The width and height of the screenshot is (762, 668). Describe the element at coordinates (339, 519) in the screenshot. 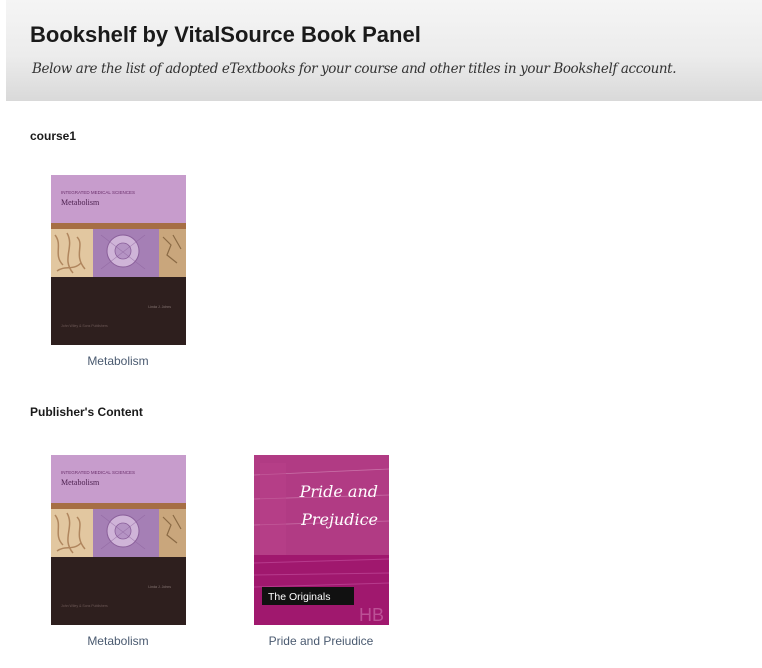

I see `cover-title-line2: Prejudice` at that location.